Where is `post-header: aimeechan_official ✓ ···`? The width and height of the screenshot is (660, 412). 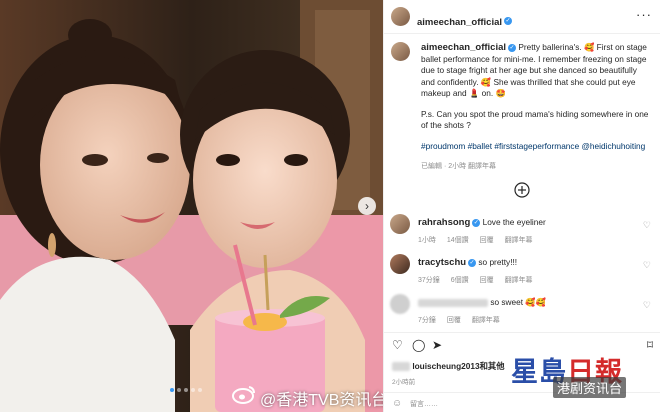
post-header: aimeechan_official ✓ ··· is located at coordinates (522, 17).